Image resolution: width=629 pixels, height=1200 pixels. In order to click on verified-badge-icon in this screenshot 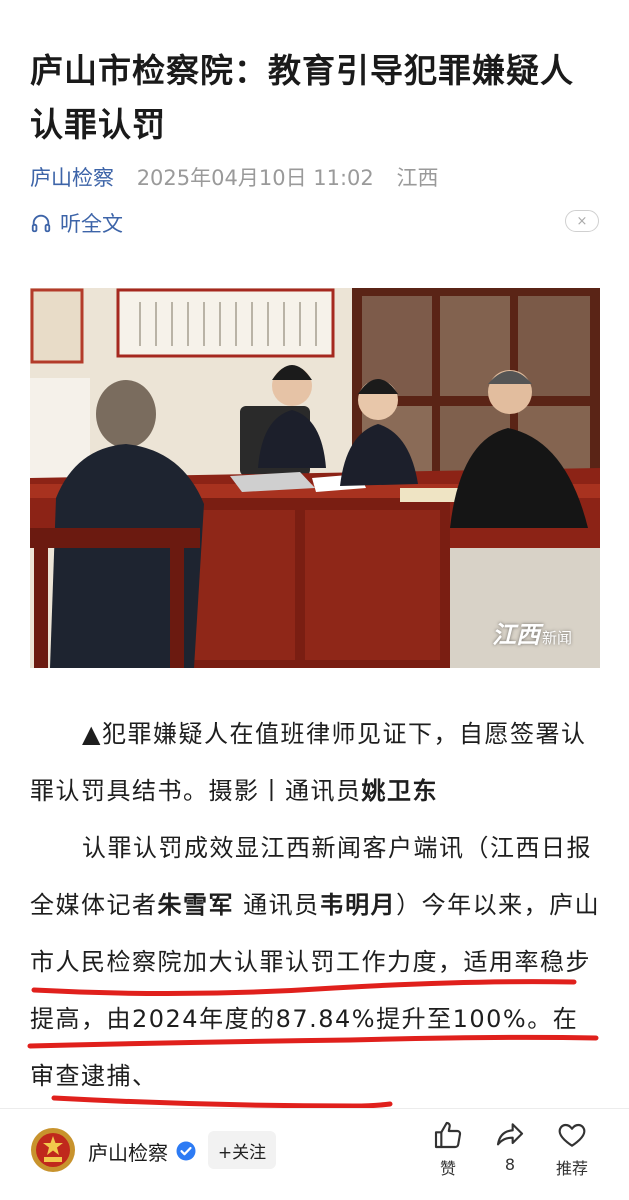, I will do `click(186, 1151)`.